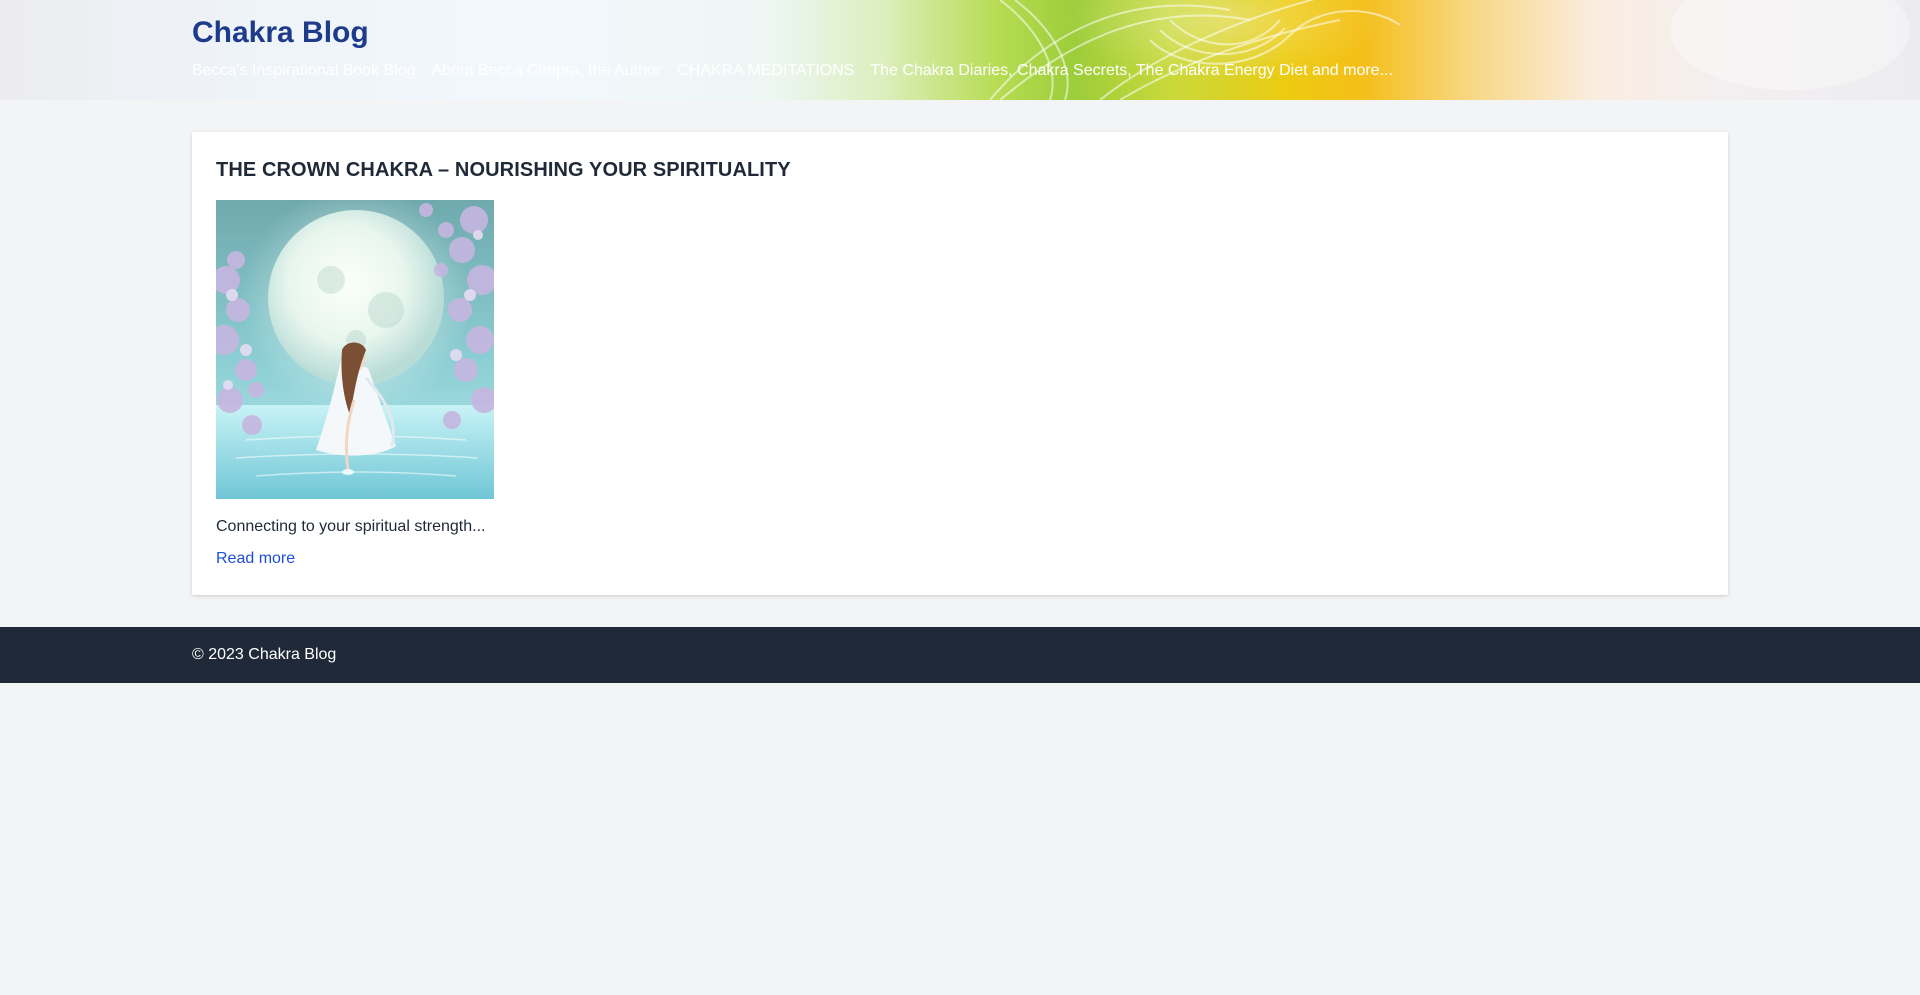 The height and width of the screenshot is (995, 1920). What do you see at coordinates (304, 71) in the screenshot?
I see `nav-item-inspirational-book-blog: Becca's Inspirational Book Blog` at bounding box center [304, 71].